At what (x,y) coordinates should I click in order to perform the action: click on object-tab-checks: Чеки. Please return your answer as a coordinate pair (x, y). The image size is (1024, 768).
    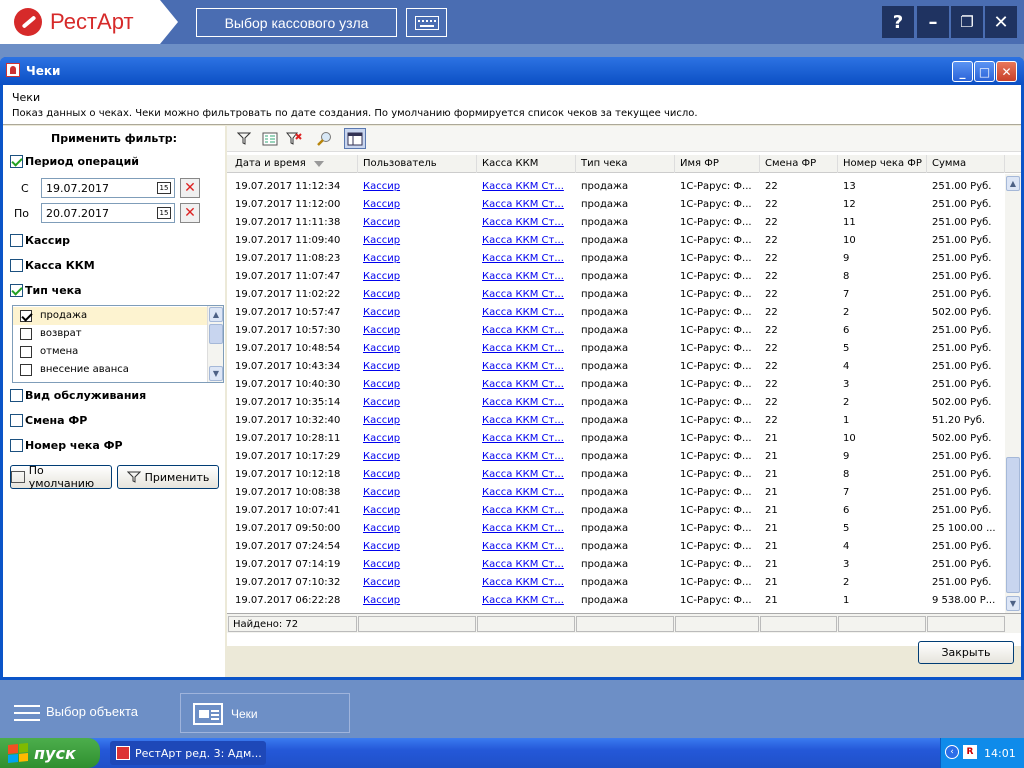
    Looking at the image, I should click on (265, 713).